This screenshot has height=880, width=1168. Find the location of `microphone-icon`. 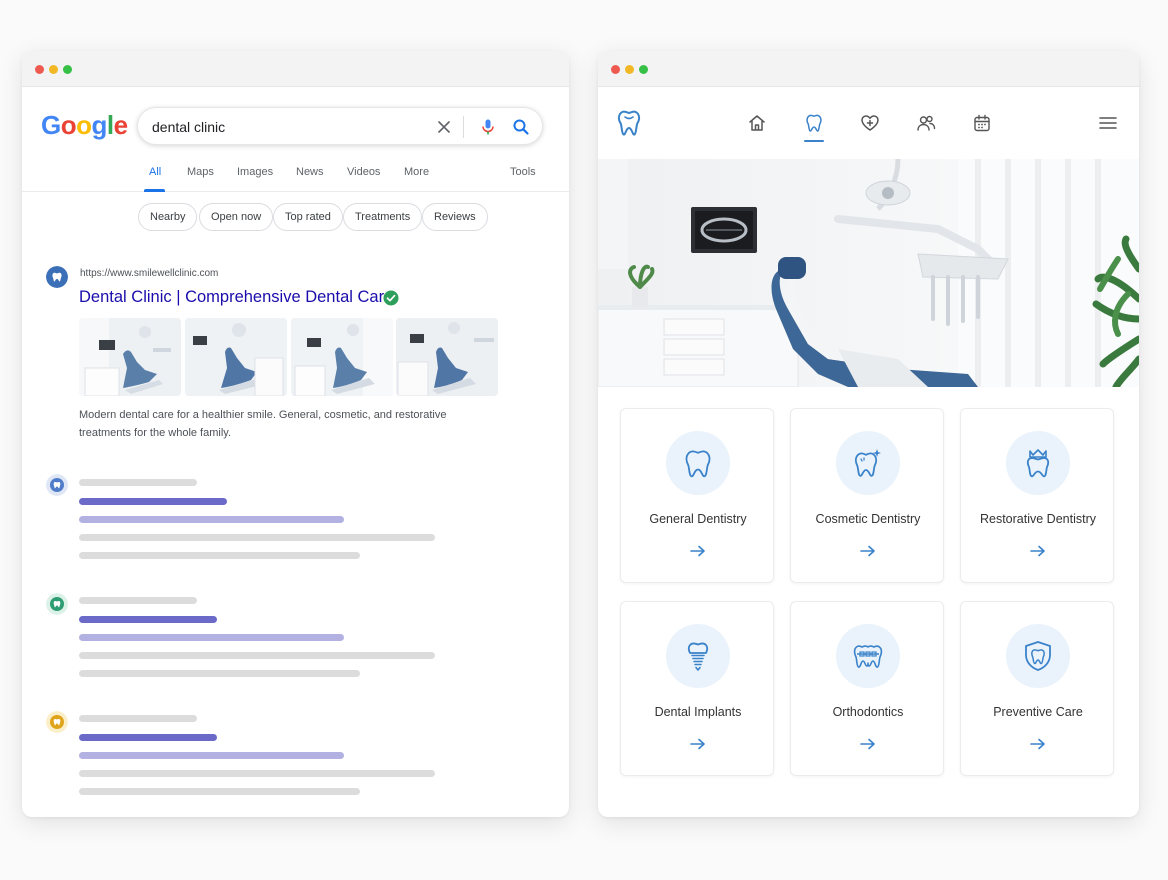

microphone-icon is located at coordinates (488, 127).